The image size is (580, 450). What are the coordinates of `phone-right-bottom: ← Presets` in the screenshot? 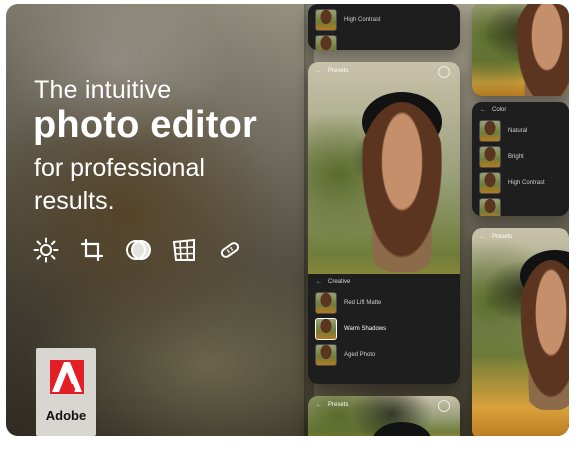 It's located at (520, 332).